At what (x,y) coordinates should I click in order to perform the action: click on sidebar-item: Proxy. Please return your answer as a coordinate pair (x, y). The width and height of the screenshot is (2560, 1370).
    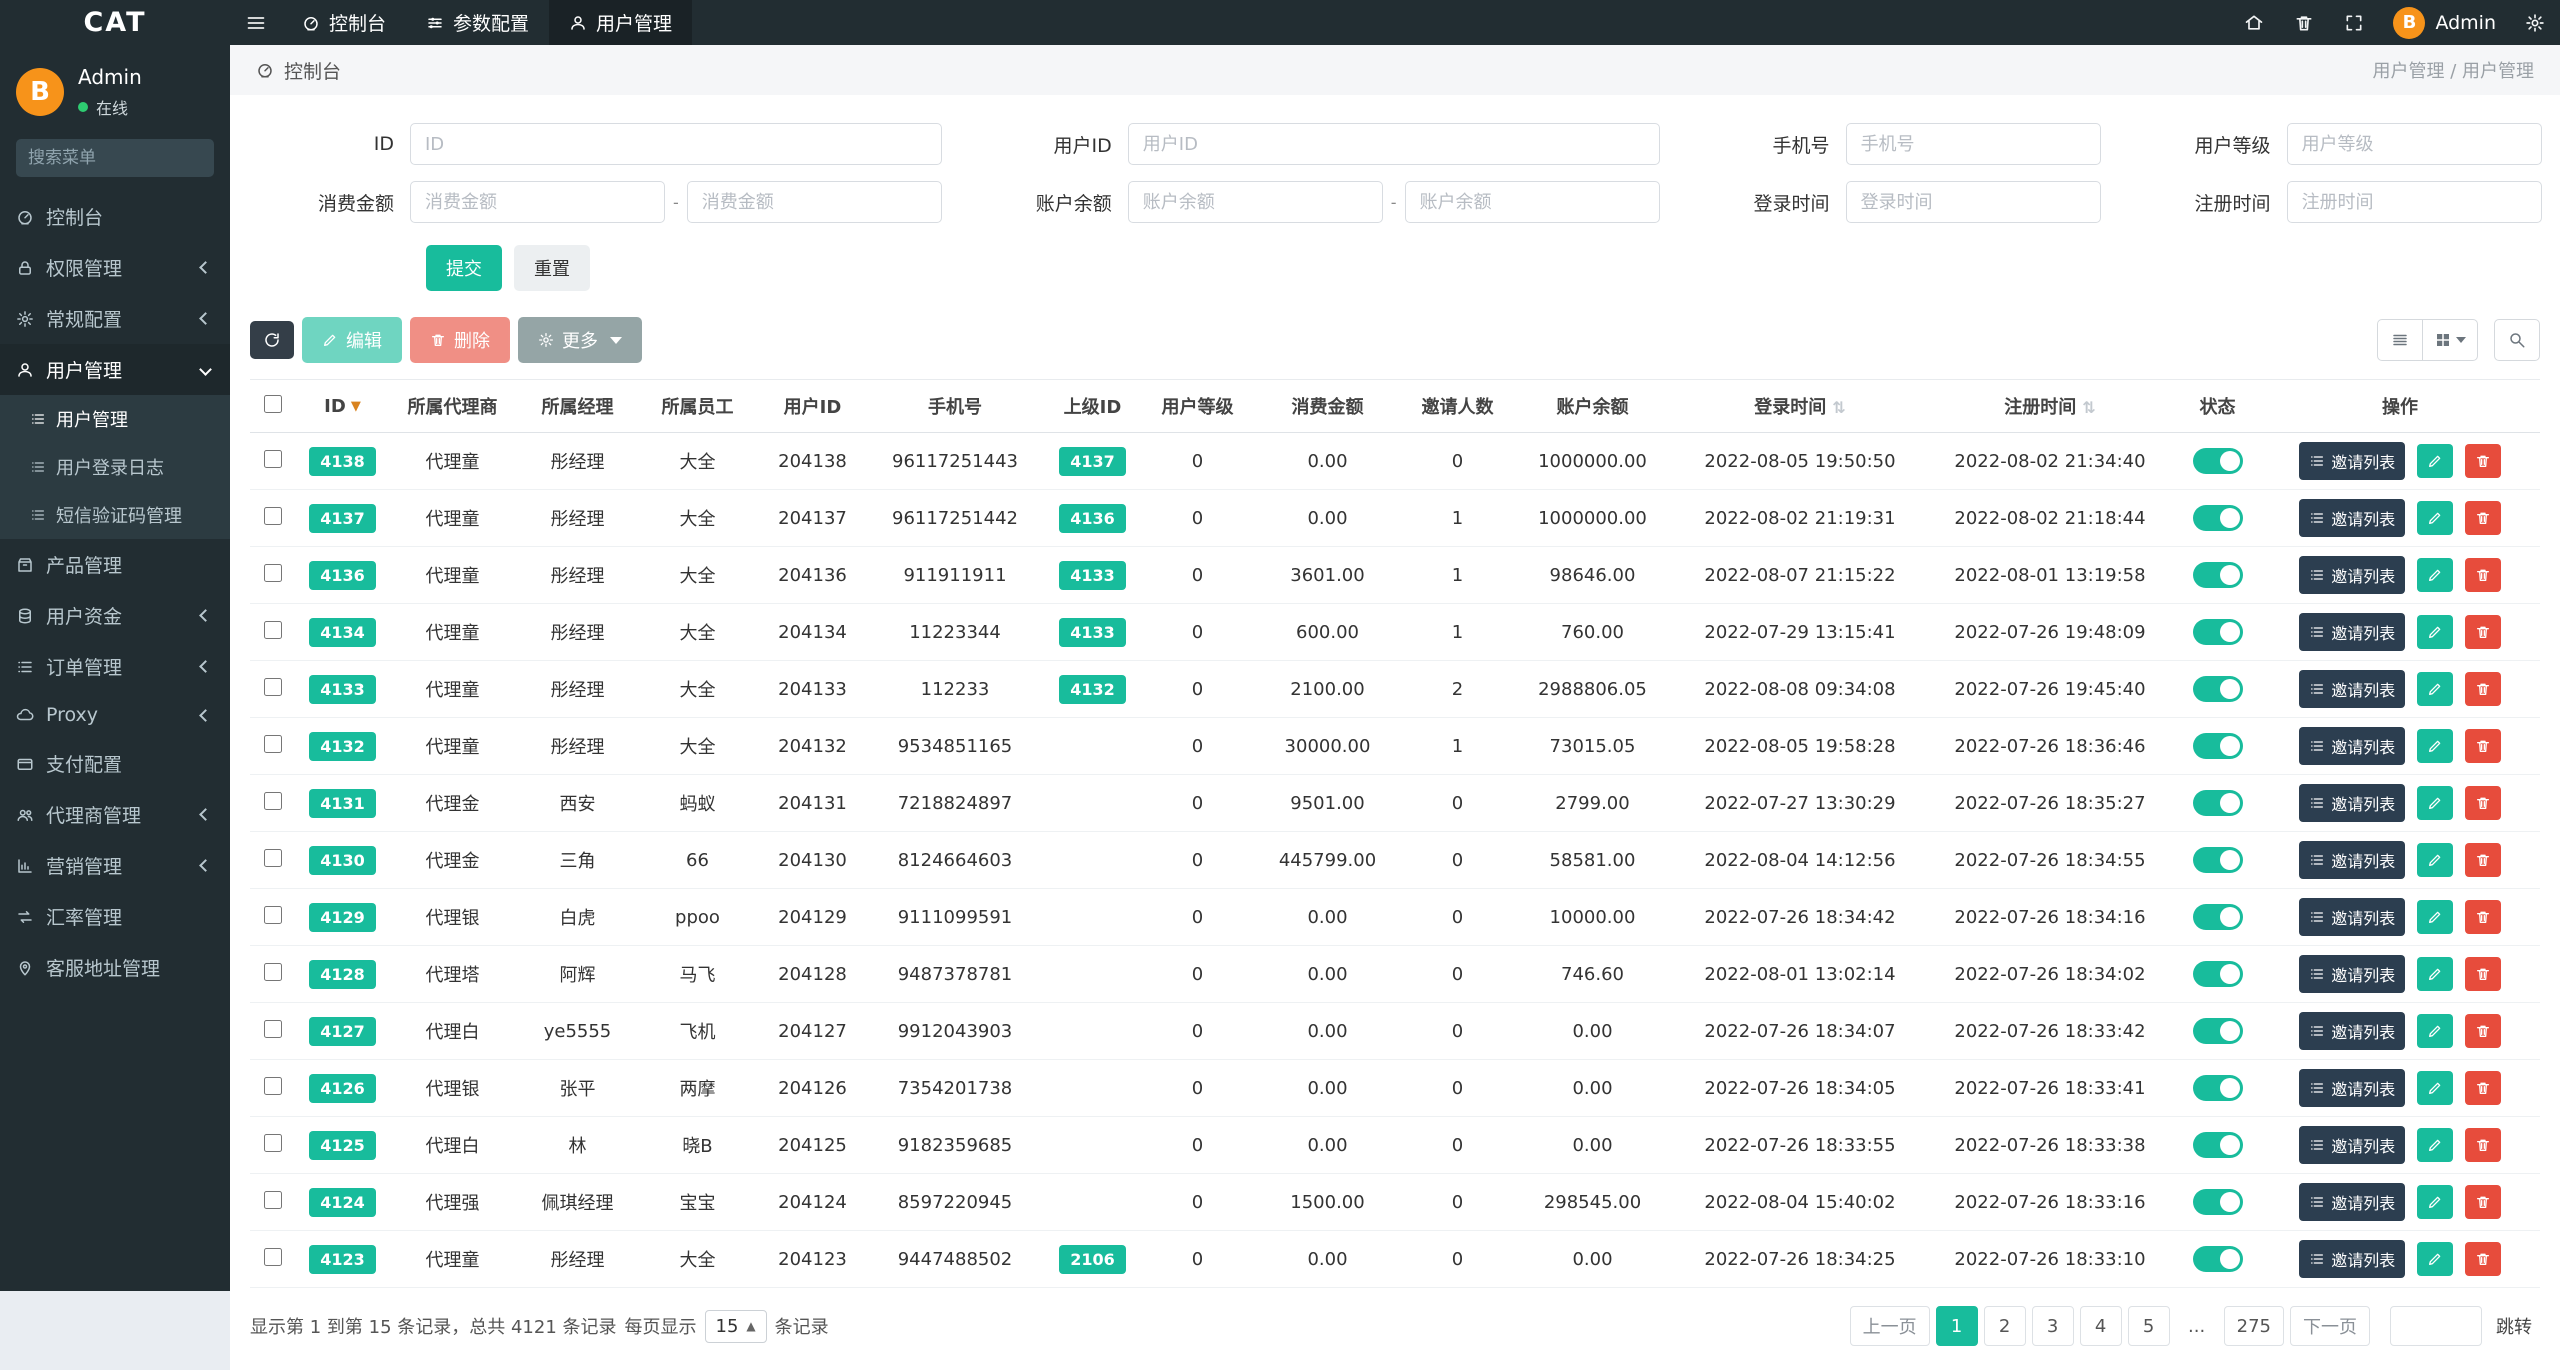
    Looking at the image, I should click on (115, 715).